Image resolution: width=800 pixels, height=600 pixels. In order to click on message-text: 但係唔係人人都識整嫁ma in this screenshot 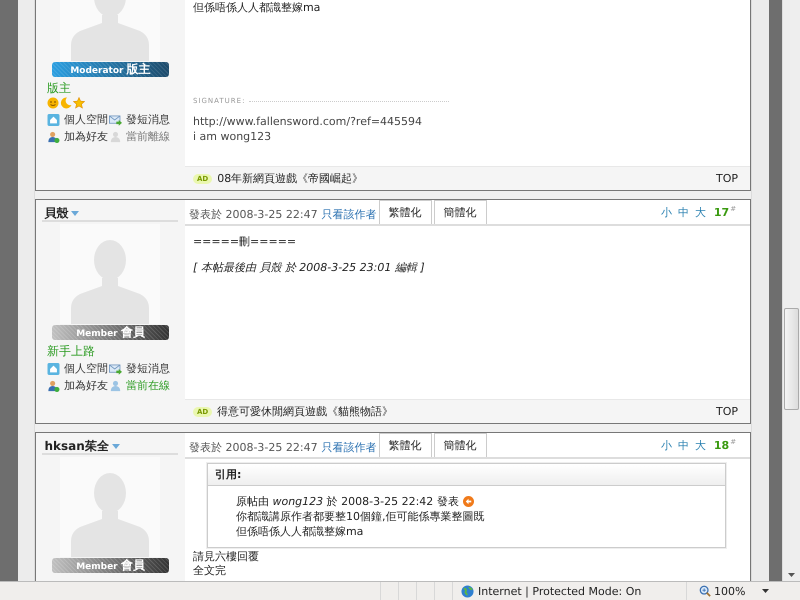, I will do `click(257, 7)`.